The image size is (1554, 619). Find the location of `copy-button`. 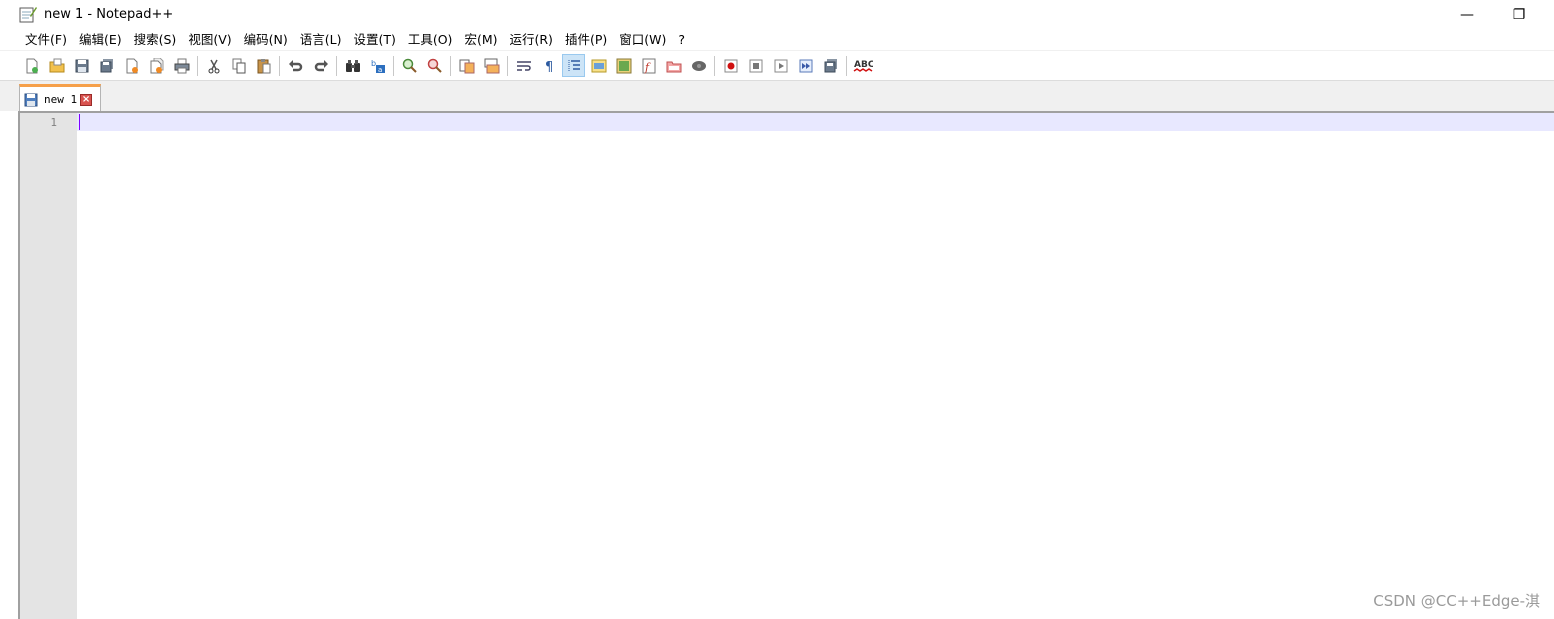

copy-button is located at coordinates (238, 65).